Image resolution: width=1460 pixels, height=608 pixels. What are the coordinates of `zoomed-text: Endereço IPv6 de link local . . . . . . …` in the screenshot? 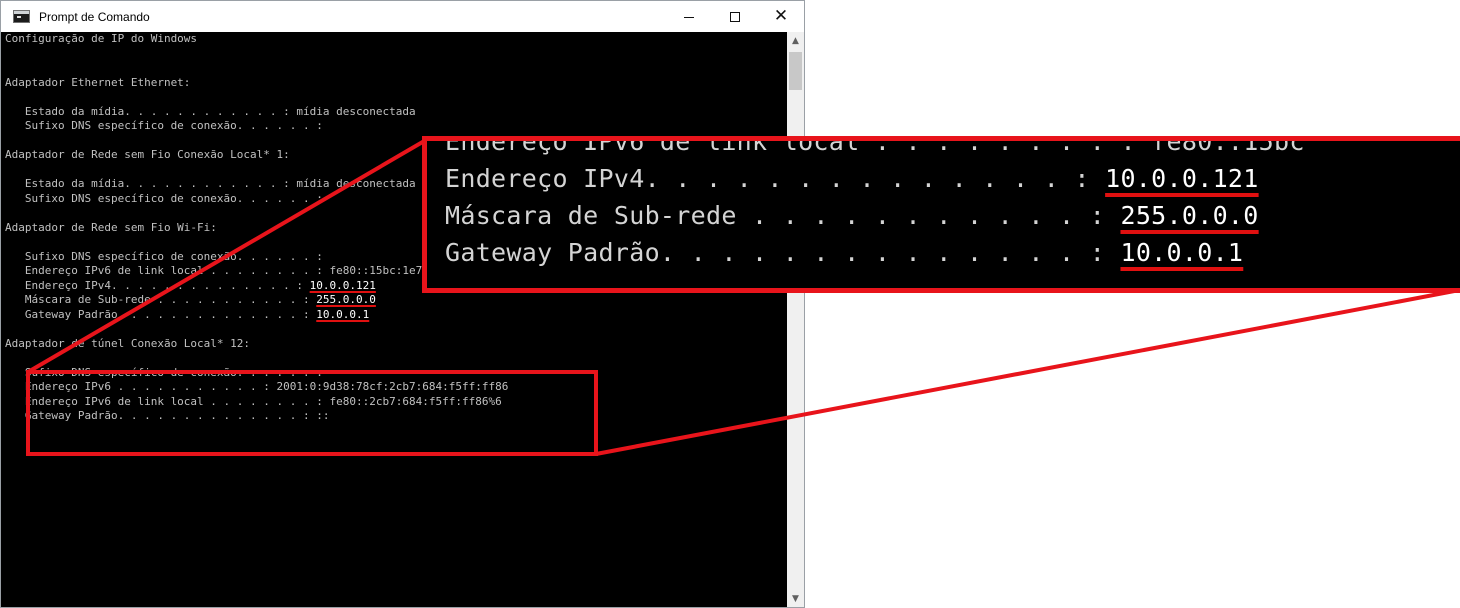 It's located at (875, 203).